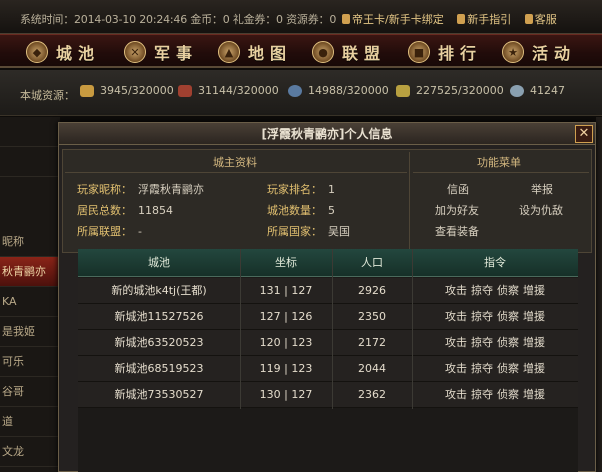  I want to click on background-player-list: 昵称 秋青鹂亦 KA 是我姬 可乐 谷哥 道 文龙, so click(30, 294).